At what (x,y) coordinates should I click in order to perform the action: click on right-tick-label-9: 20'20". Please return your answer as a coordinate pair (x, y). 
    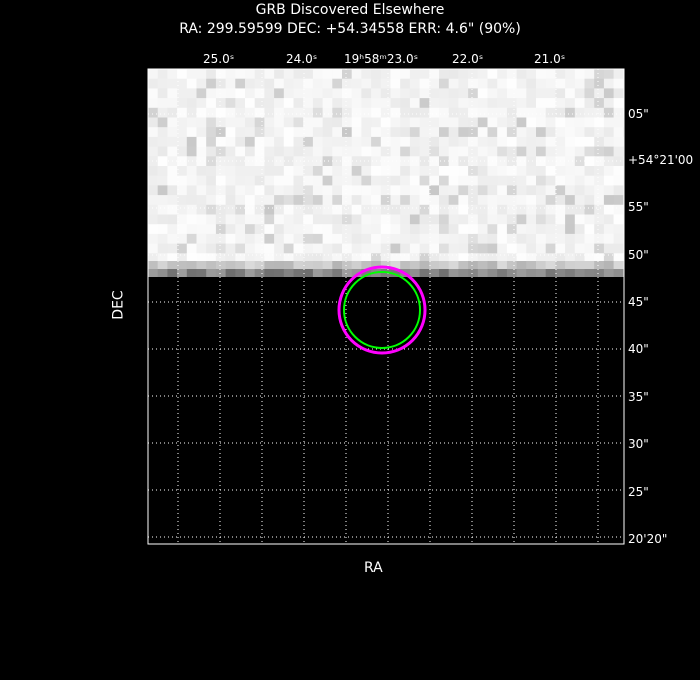
    Looking at the image, I should click on (648, 539).